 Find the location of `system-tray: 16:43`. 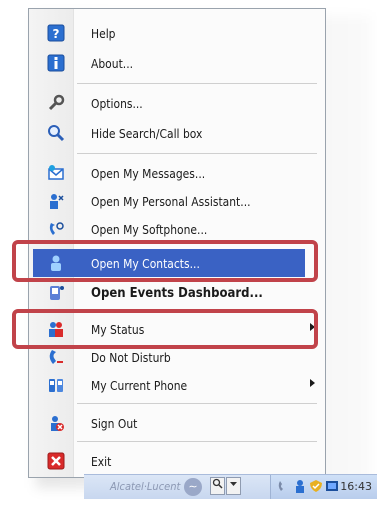

system-tray: 16:43 is located at coordinates (323, 487).